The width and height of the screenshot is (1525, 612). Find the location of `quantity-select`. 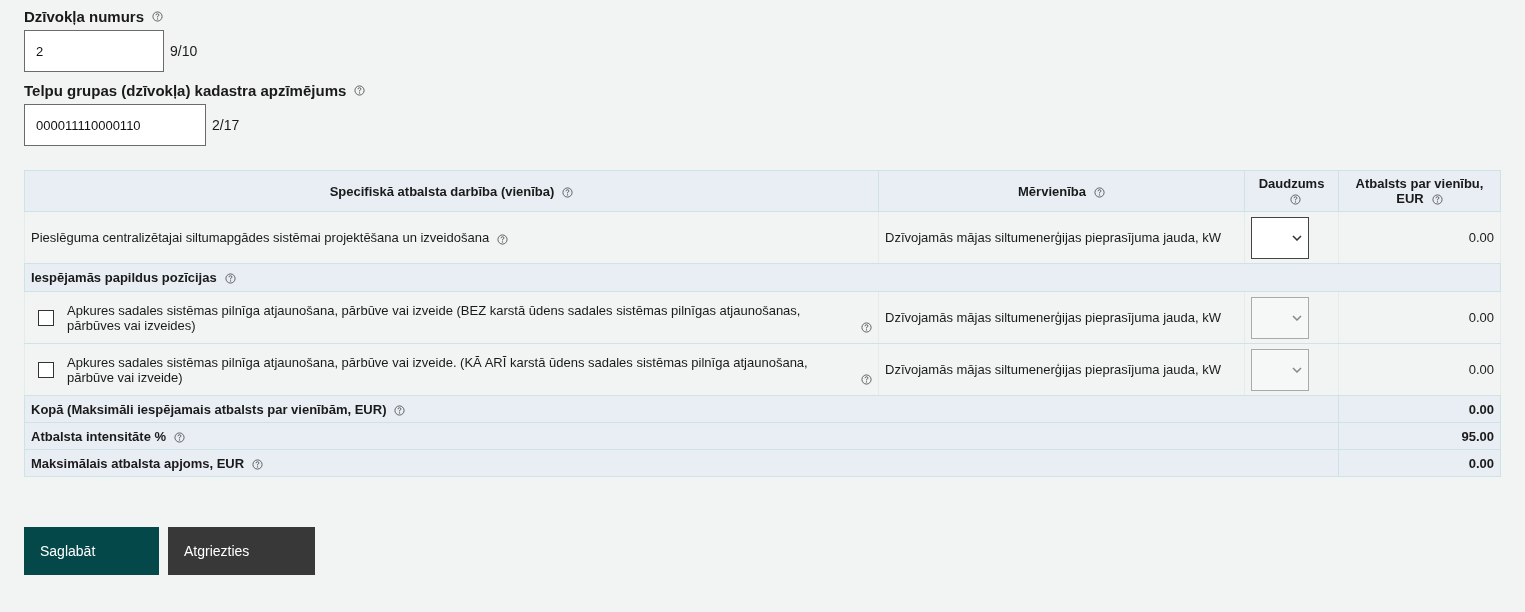

quantity-select is located at coordinates (1280, 237).